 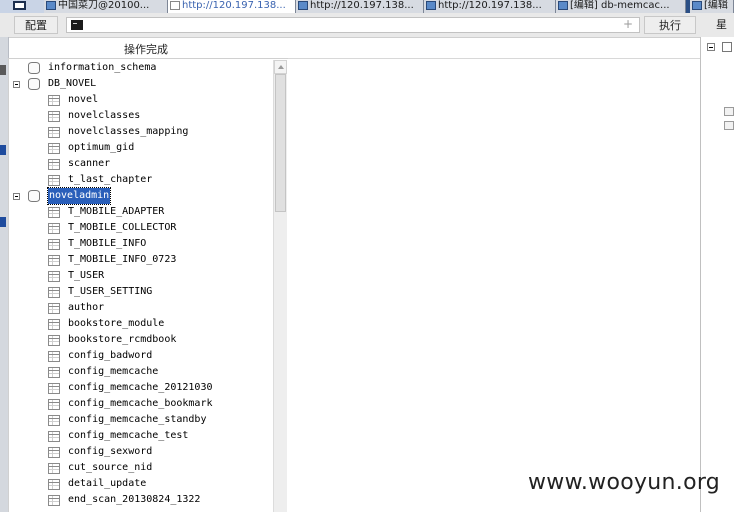 I want to click on window-icon, so click(x=19, y=5).